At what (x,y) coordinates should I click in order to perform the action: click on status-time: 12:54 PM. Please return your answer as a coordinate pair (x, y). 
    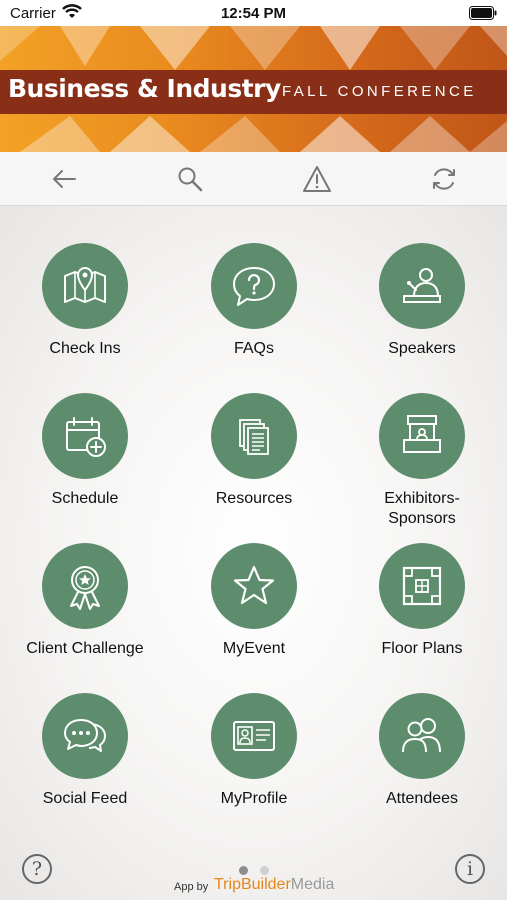
    Looking at the image, I should click on (253, 13).